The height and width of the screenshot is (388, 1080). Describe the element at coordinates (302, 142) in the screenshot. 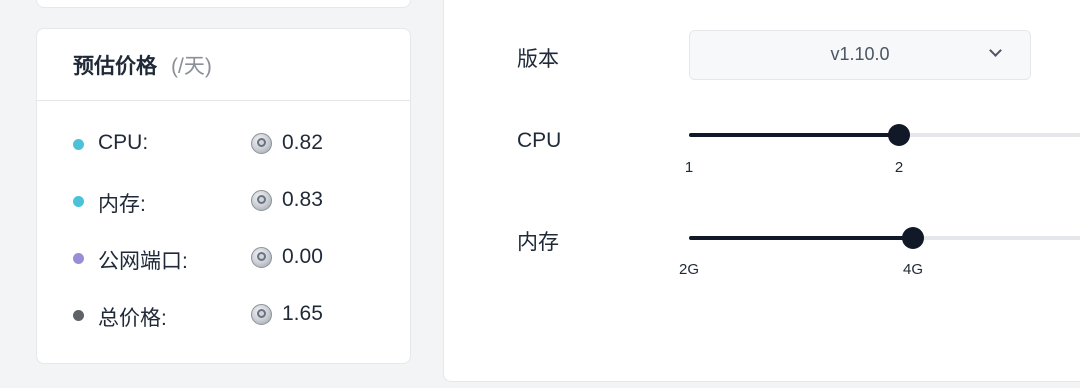

I see `cpu-price-value: 0.82` at that location.